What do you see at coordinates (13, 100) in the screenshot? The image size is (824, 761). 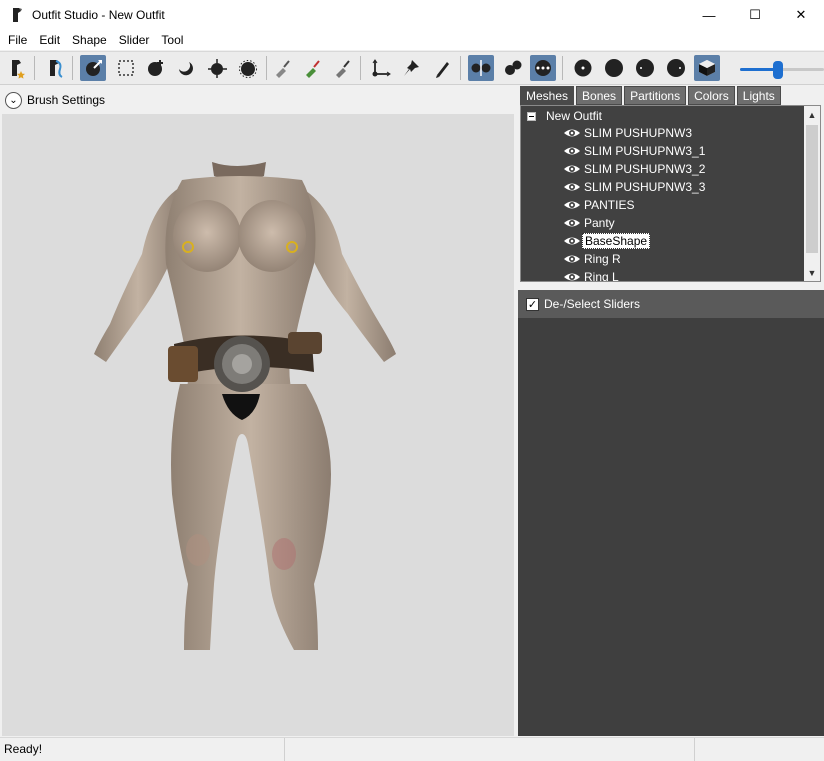 I see `chevron-down-icon: ⌄` at bounding box center [13, 100].